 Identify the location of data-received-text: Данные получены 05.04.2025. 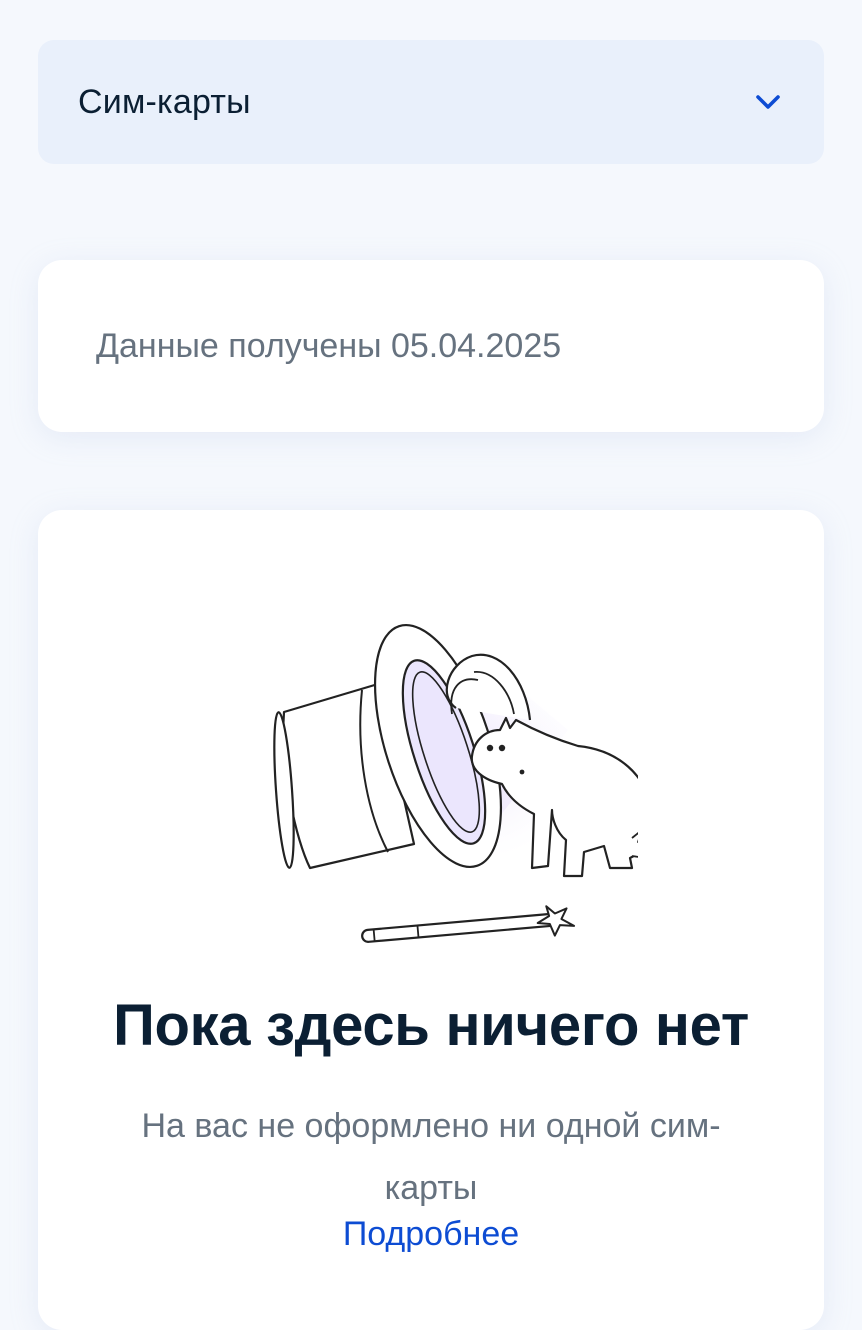
(329, 345).